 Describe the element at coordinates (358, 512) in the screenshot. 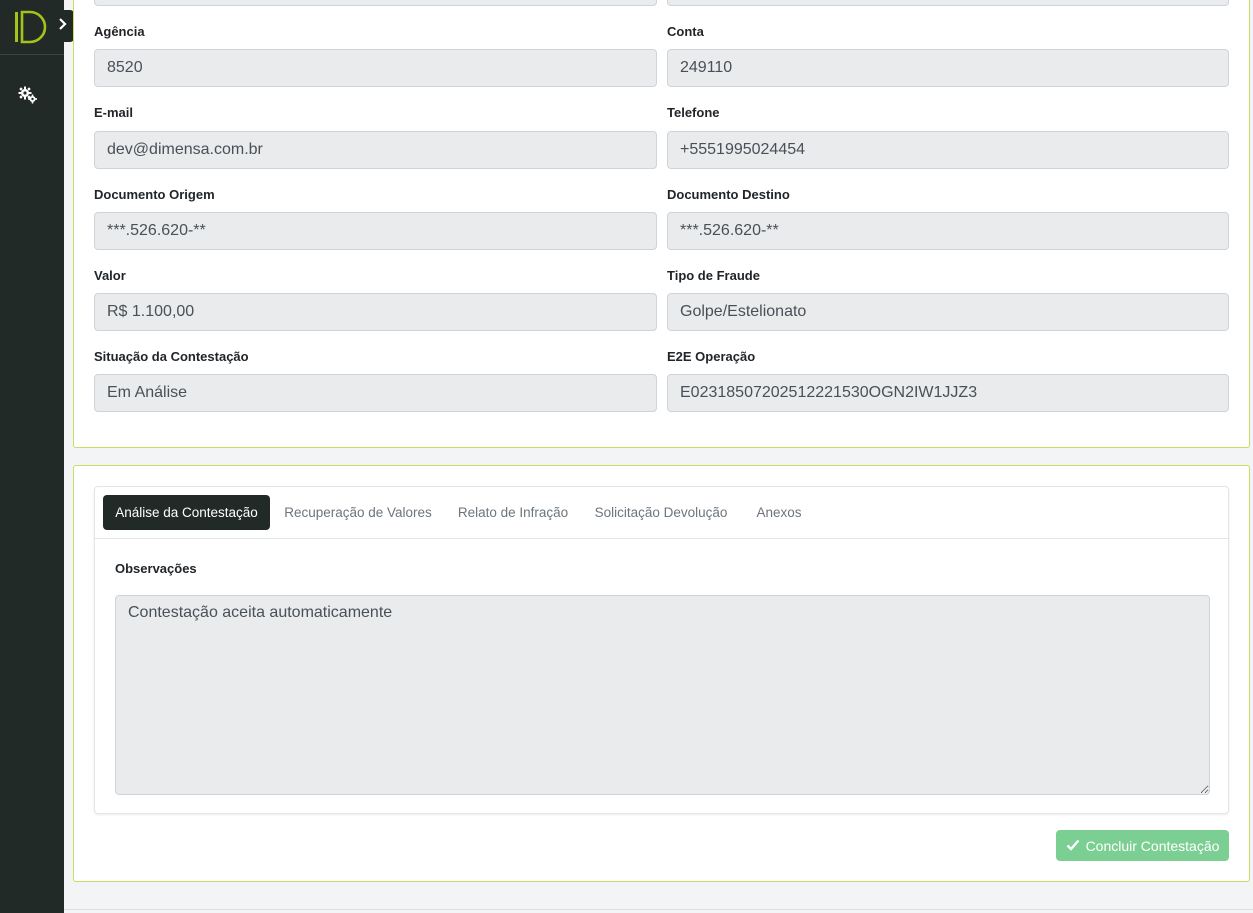

I see `tab-recuperacao-valores: Recuperação de Valores` at that location.